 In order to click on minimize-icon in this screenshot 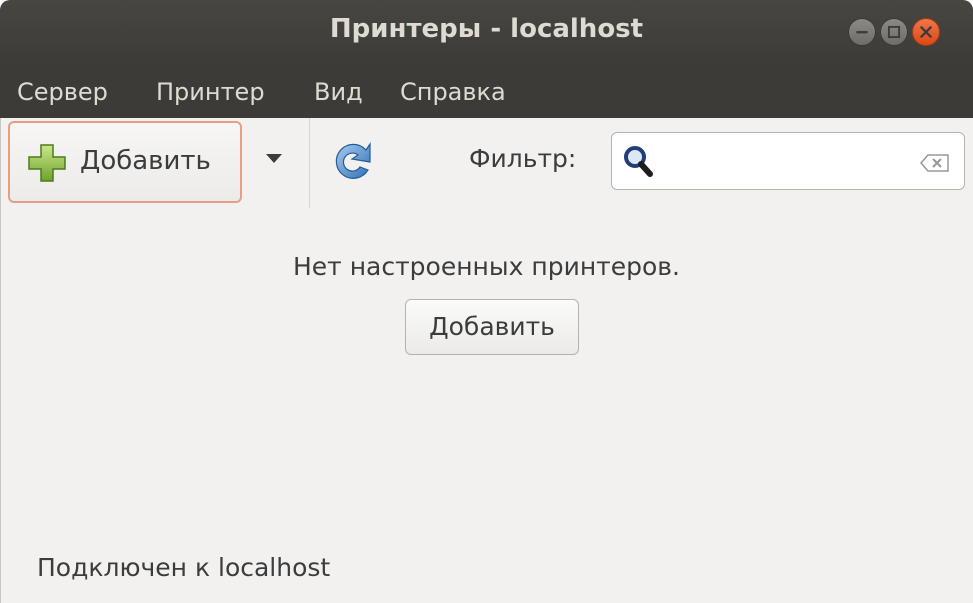, I will do `click(862, 32)`.